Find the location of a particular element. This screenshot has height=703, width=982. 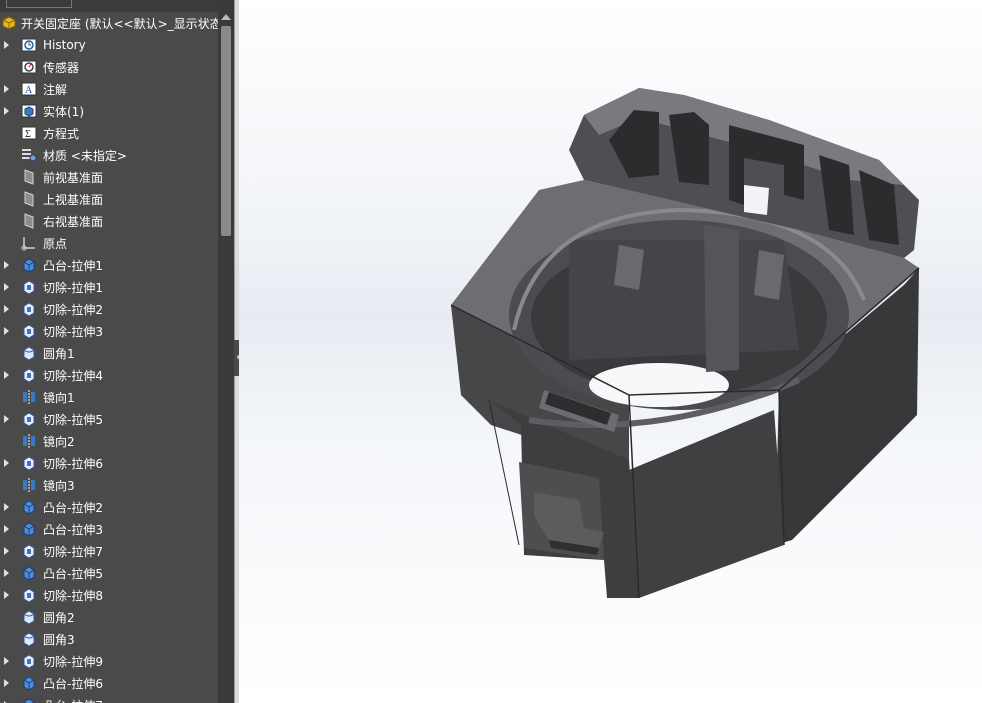

tree-item-label: 切除-拉伸6 is located at coordinates (73, 463).